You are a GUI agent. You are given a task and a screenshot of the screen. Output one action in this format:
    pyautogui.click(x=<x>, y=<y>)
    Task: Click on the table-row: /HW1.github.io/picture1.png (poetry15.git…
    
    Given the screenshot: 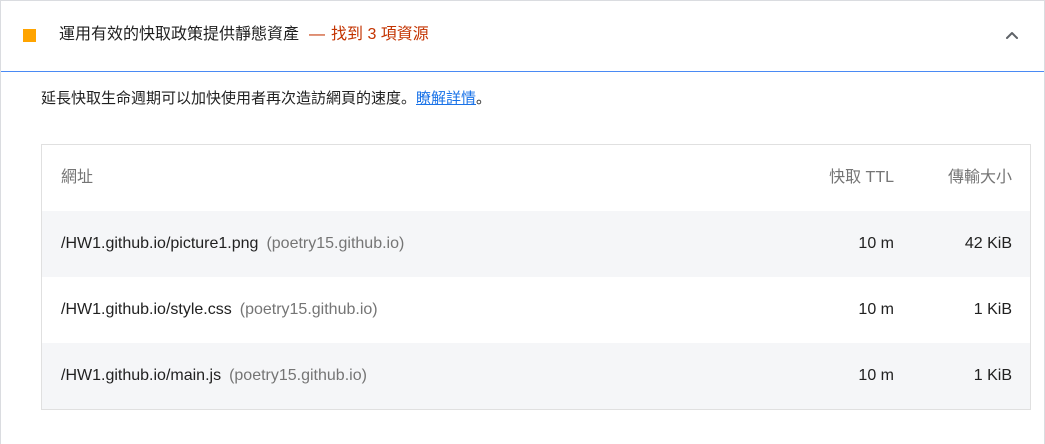 What is the action you would take?
    pyautogui.click(x=536, y=244)
    